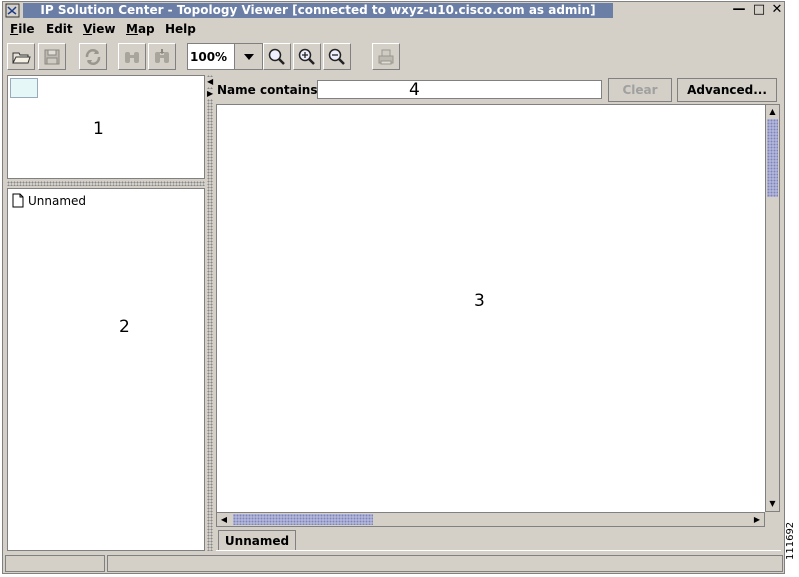  I want to click on menu-help: Help, so click(180, 29).